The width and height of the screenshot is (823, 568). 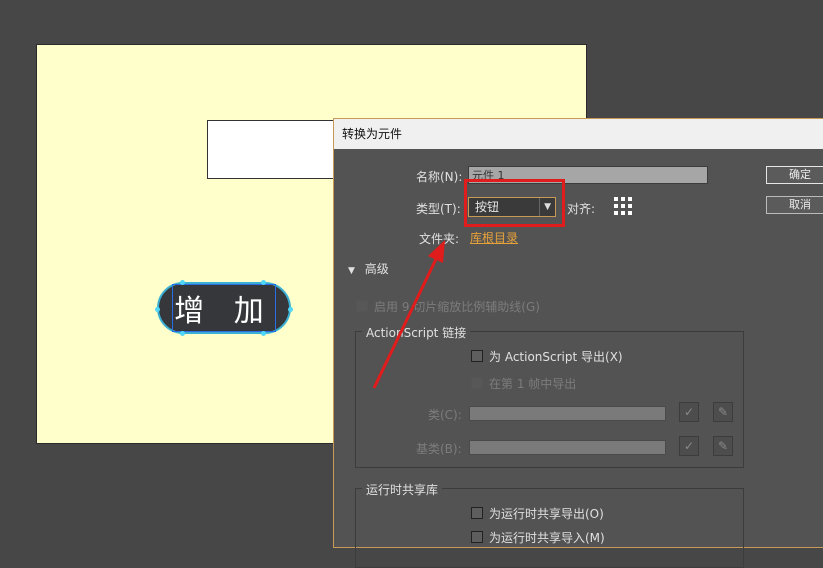 What do you see at coordinates (794, 175) in the screenshot?
I see `ok-button: 确定` at bounding box center [794, 175].